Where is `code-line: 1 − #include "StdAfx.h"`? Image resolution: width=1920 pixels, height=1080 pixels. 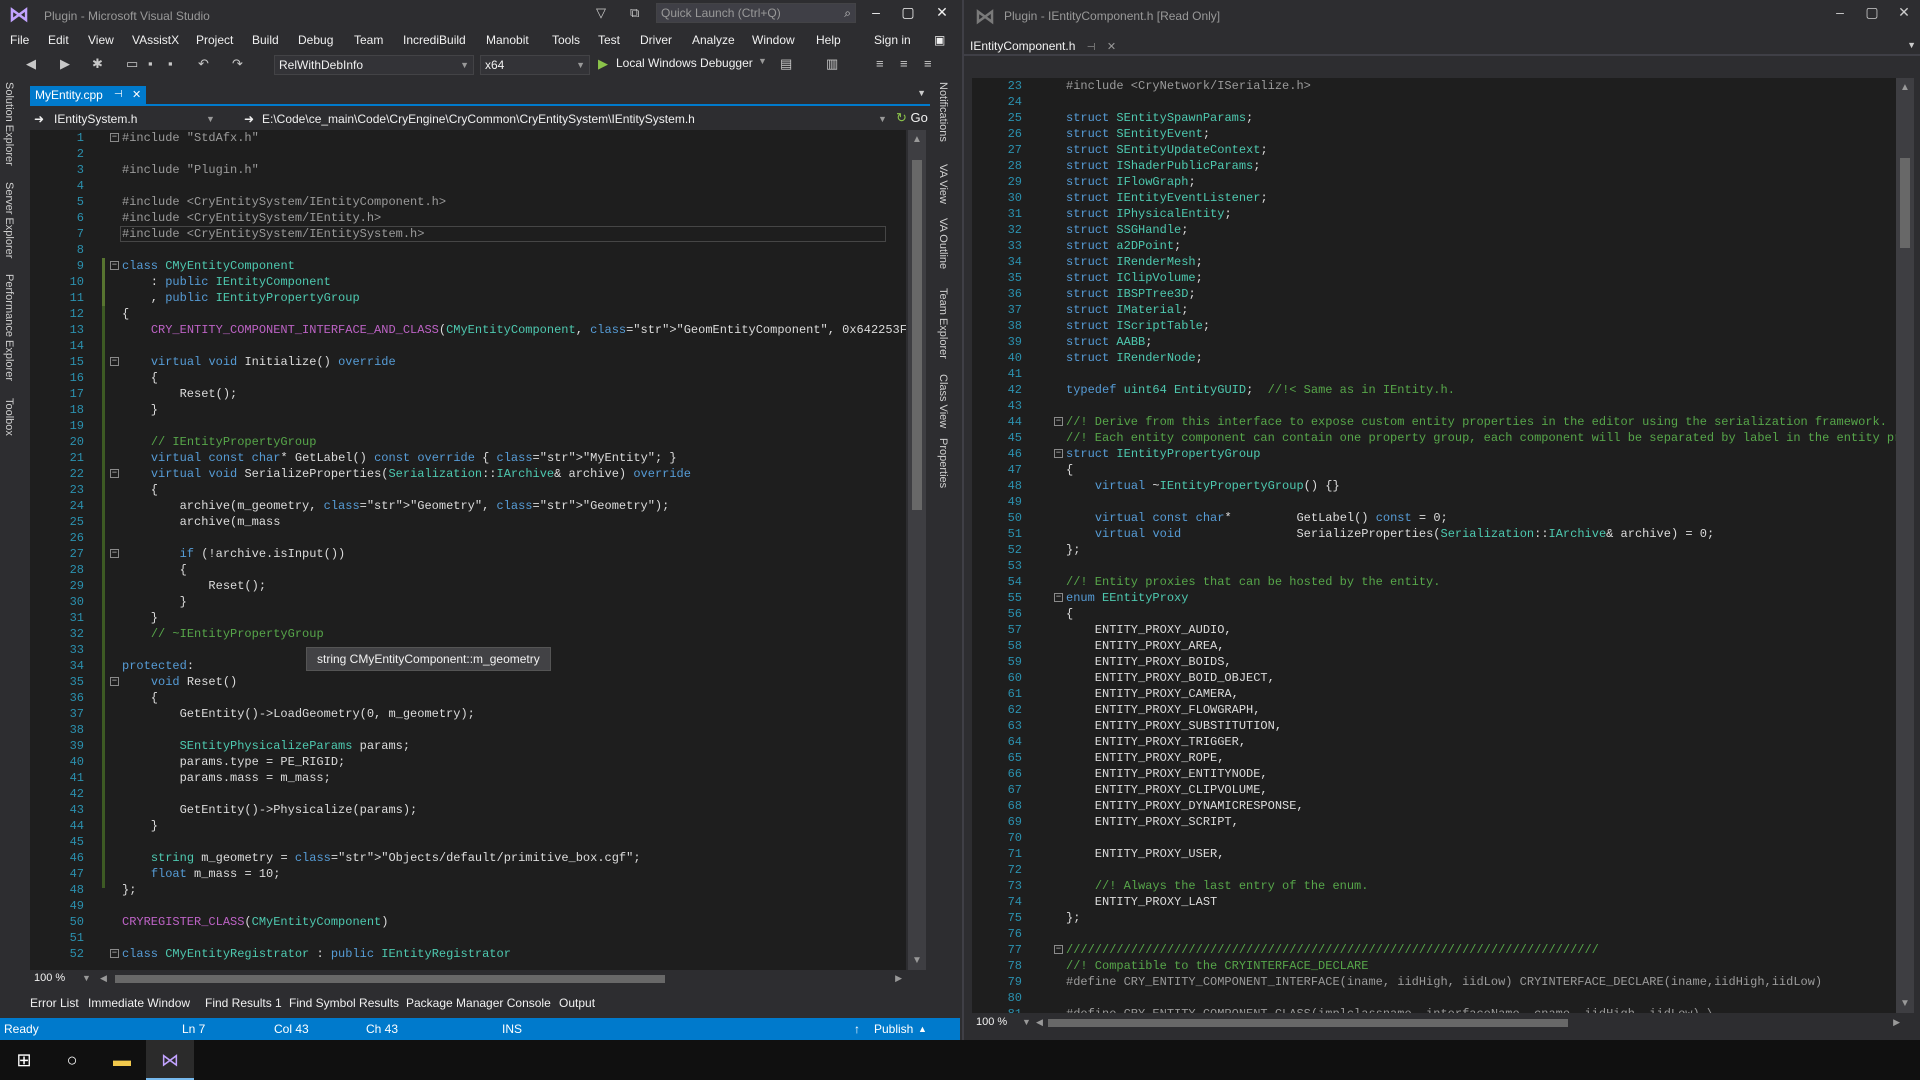 code-line: 1 − #include "StdAfx.h" is located at coordinates (468, 138).